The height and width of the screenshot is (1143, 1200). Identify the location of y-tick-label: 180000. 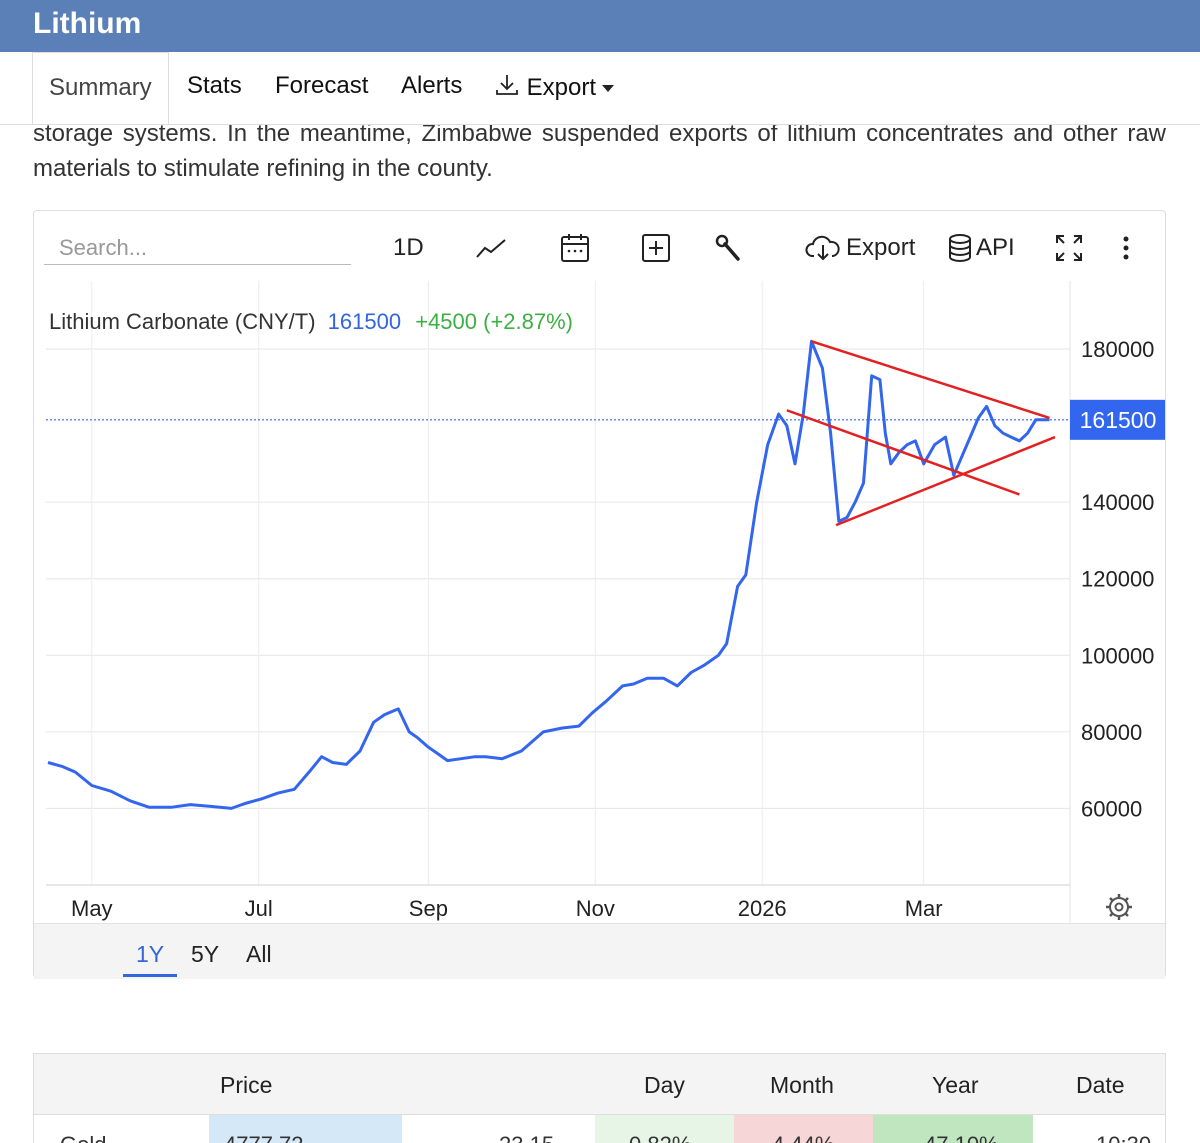
(1117, 349).